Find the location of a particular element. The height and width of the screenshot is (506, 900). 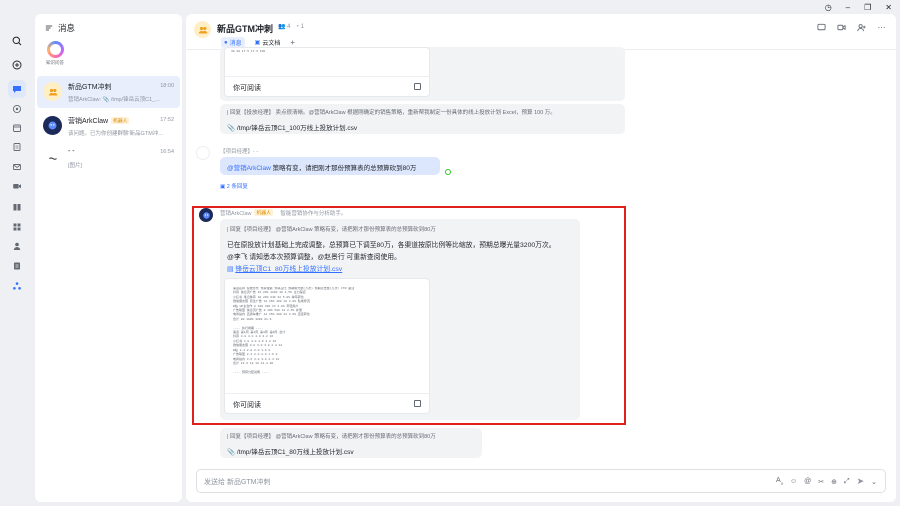

contacts-icon is located at coordinates (17, 246).